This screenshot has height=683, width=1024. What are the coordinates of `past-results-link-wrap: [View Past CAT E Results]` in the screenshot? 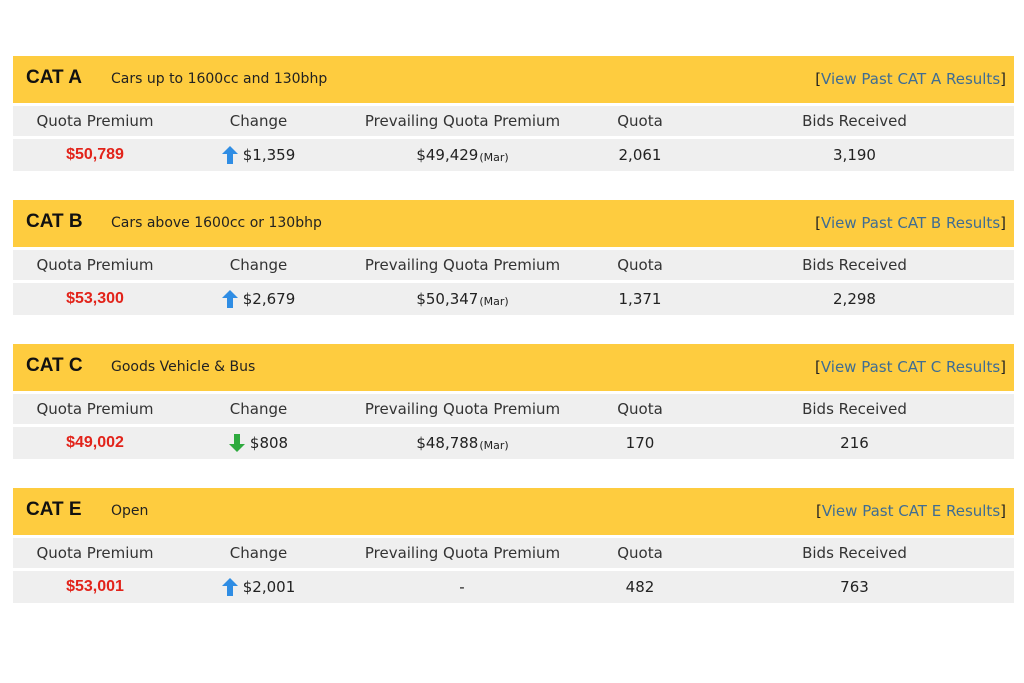 It's located at (911, 511).